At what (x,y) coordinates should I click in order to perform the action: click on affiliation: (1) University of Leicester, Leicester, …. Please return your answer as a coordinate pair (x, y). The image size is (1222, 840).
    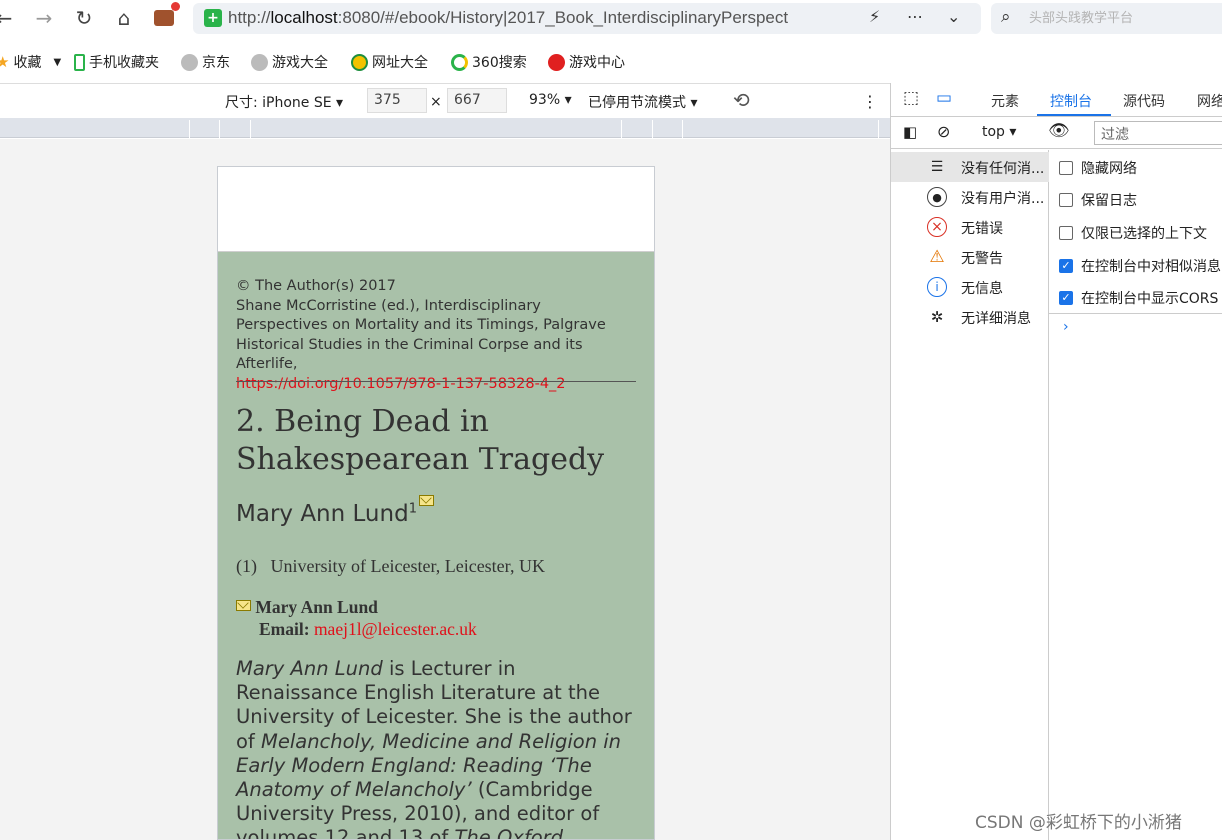
    Looking at the image, I should click on (390, 566).